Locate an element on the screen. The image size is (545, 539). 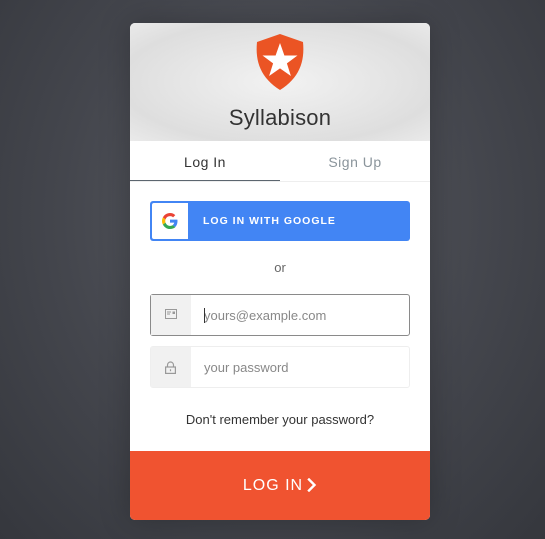
google-icon is located at coordinates (170, 221).